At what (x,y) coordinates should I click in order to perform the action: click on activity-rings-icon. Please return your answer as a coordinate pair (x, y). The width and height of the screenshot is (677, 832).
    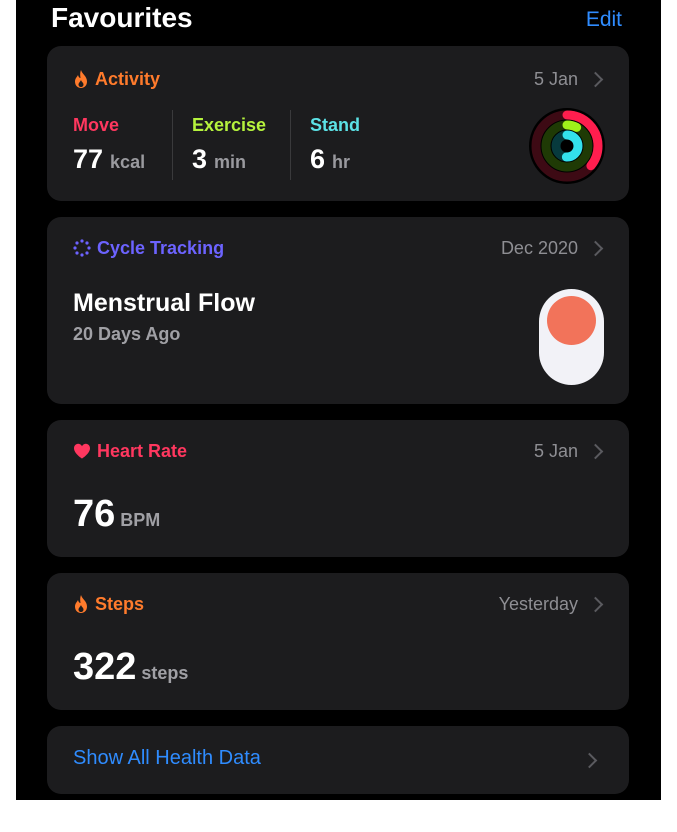
    Looking at the image, I should click on (567, 146).